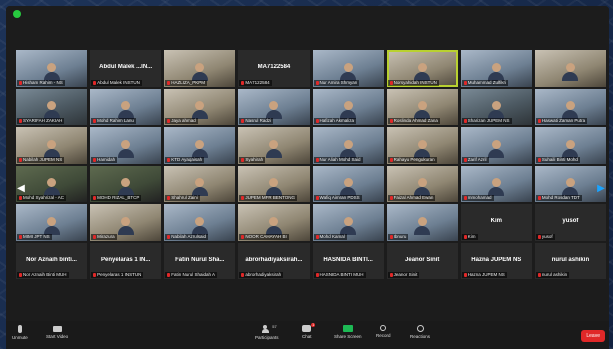 This screenshot has width=613, height=349. Describe the element at coordinates (348, 222) in the screenshot. I see `participant-tile: Mohd Kamal` at that location.